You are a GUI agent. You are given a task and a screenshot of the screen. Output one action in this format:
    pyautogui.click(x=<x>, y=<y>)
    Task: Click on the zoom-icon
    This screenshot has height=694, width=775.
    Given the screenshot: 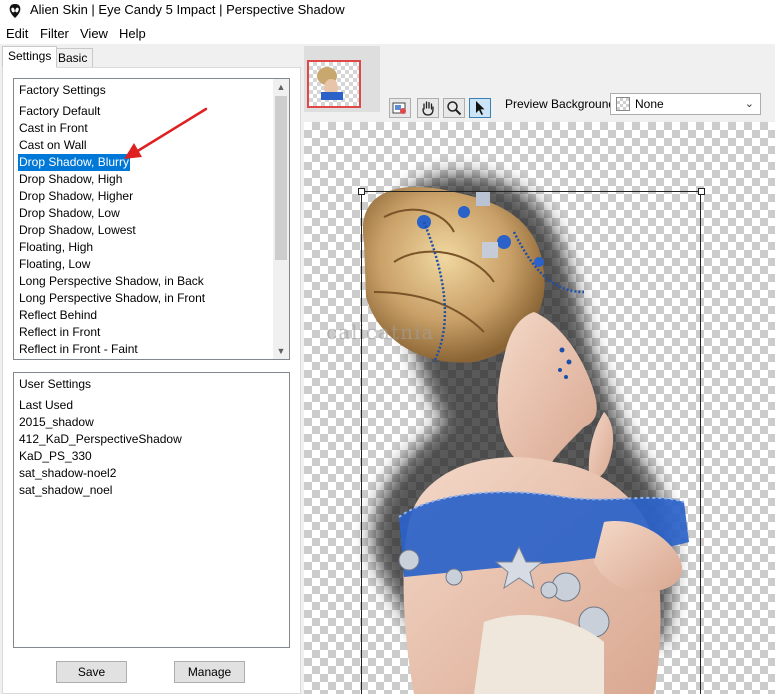 What is the action you would take?
    pyautogui.click(x=454, y=108)
    